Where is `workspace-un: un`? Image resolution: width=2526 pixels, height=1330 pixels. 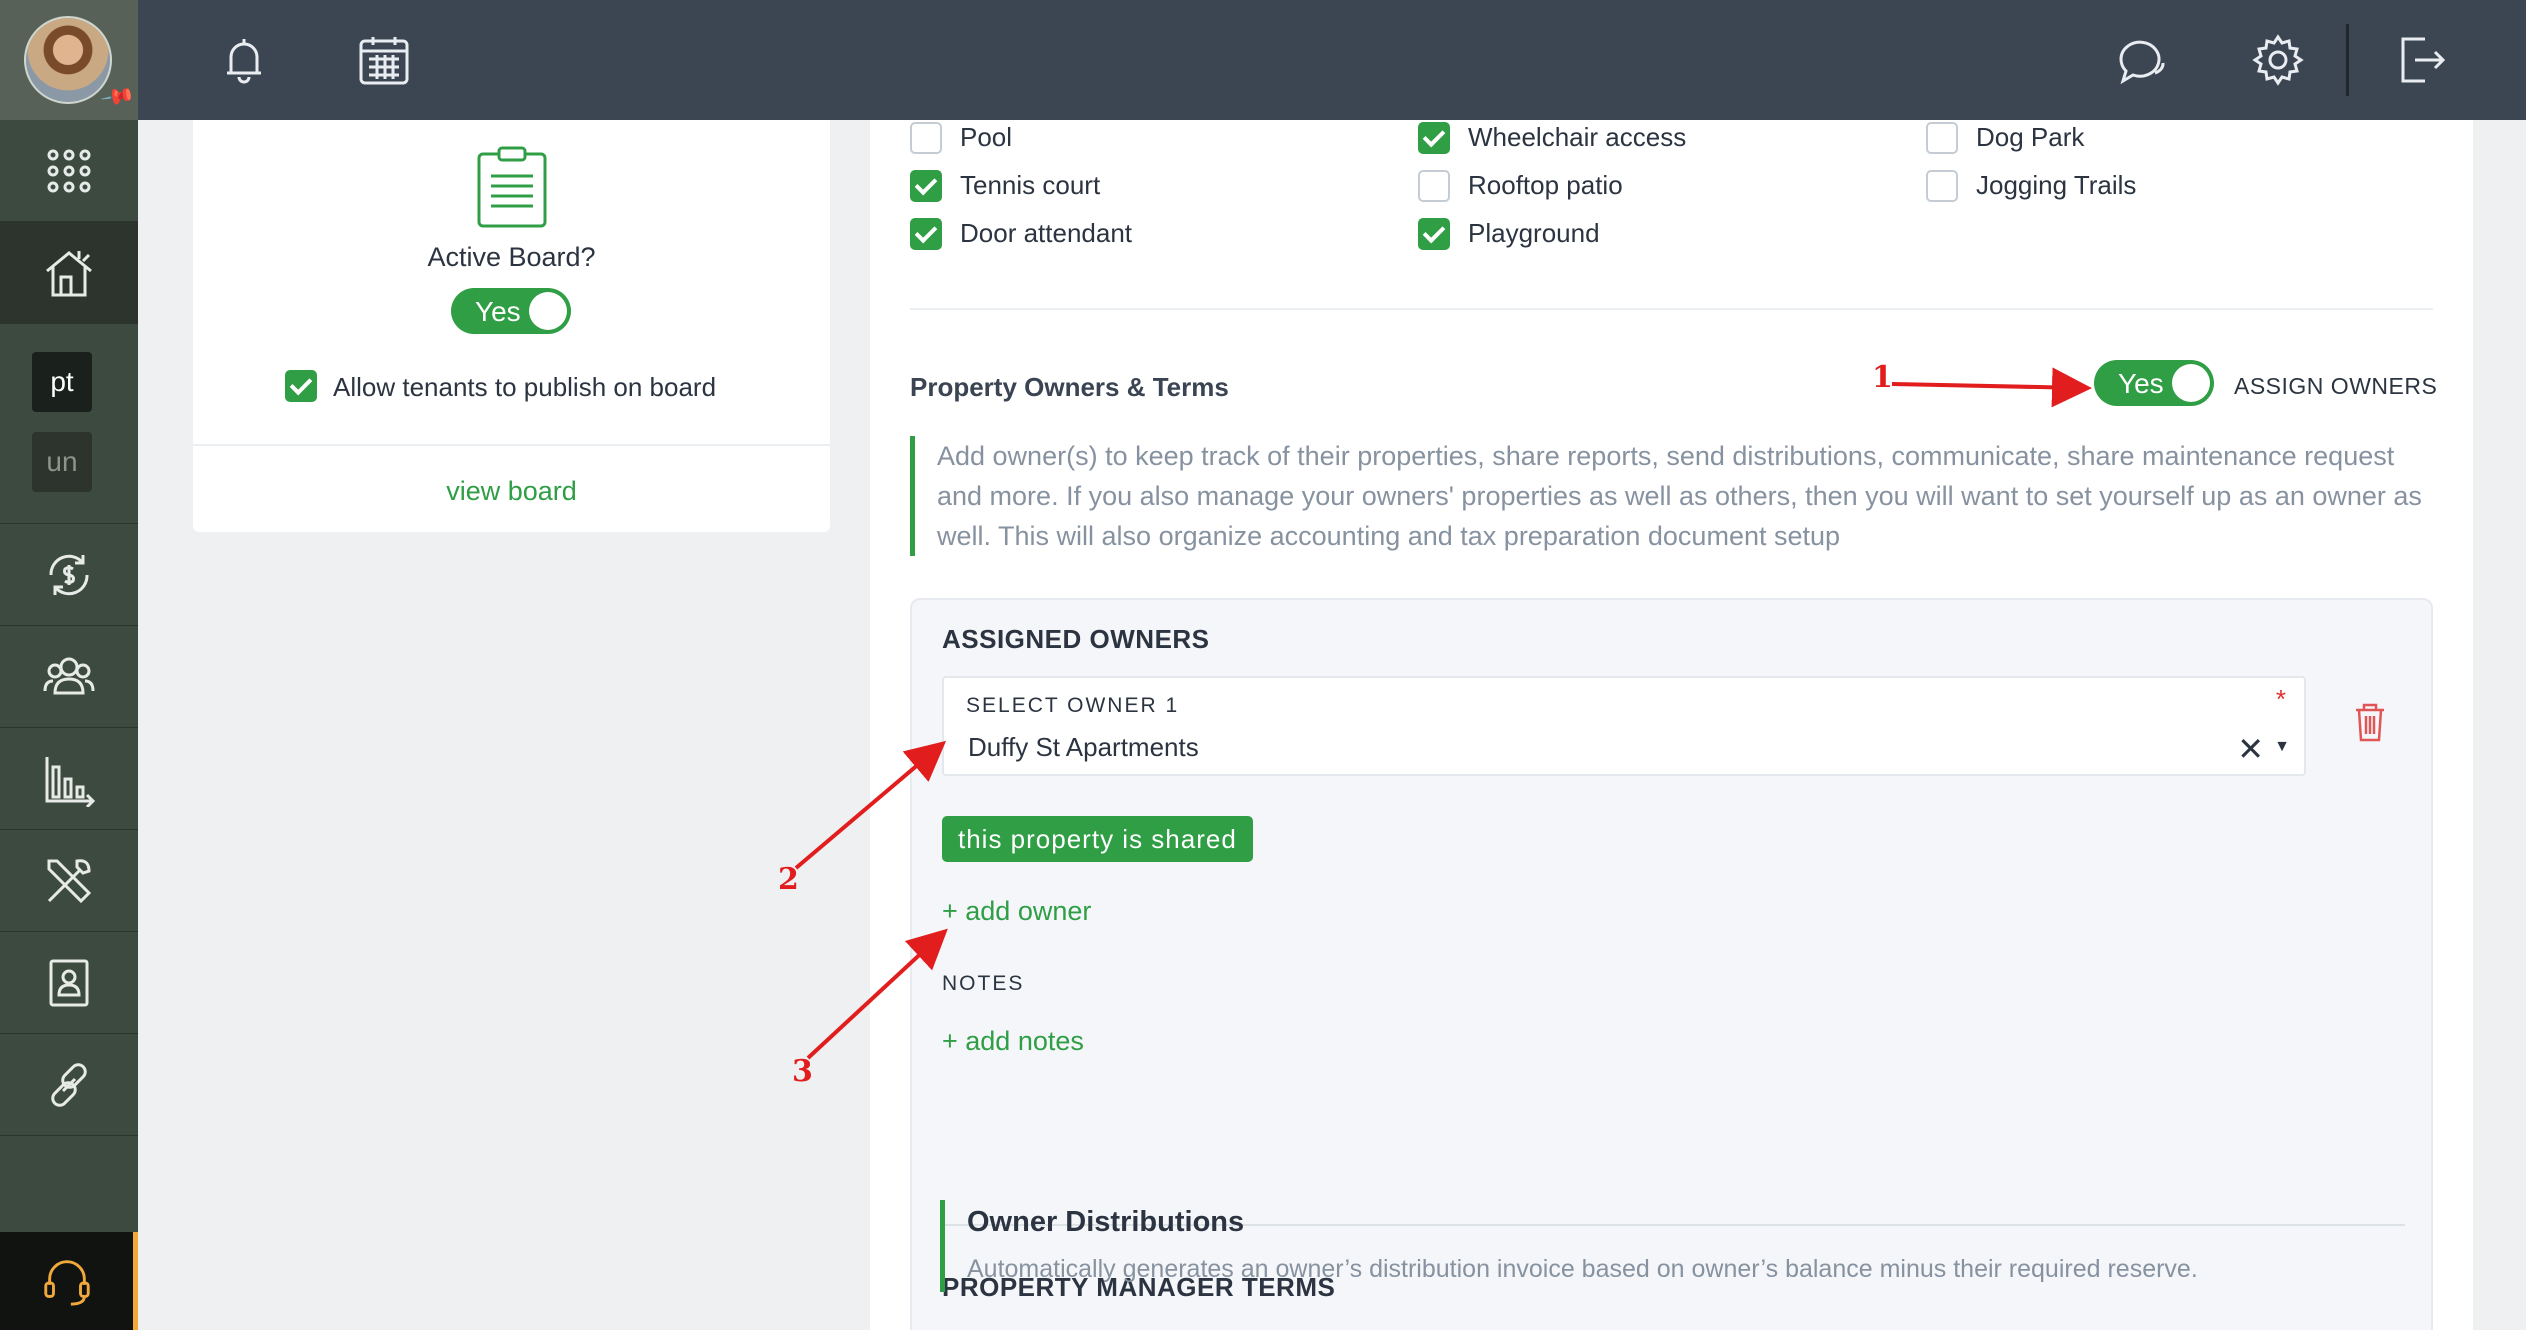 workspace-un: un is located at coordinates (62, 462).